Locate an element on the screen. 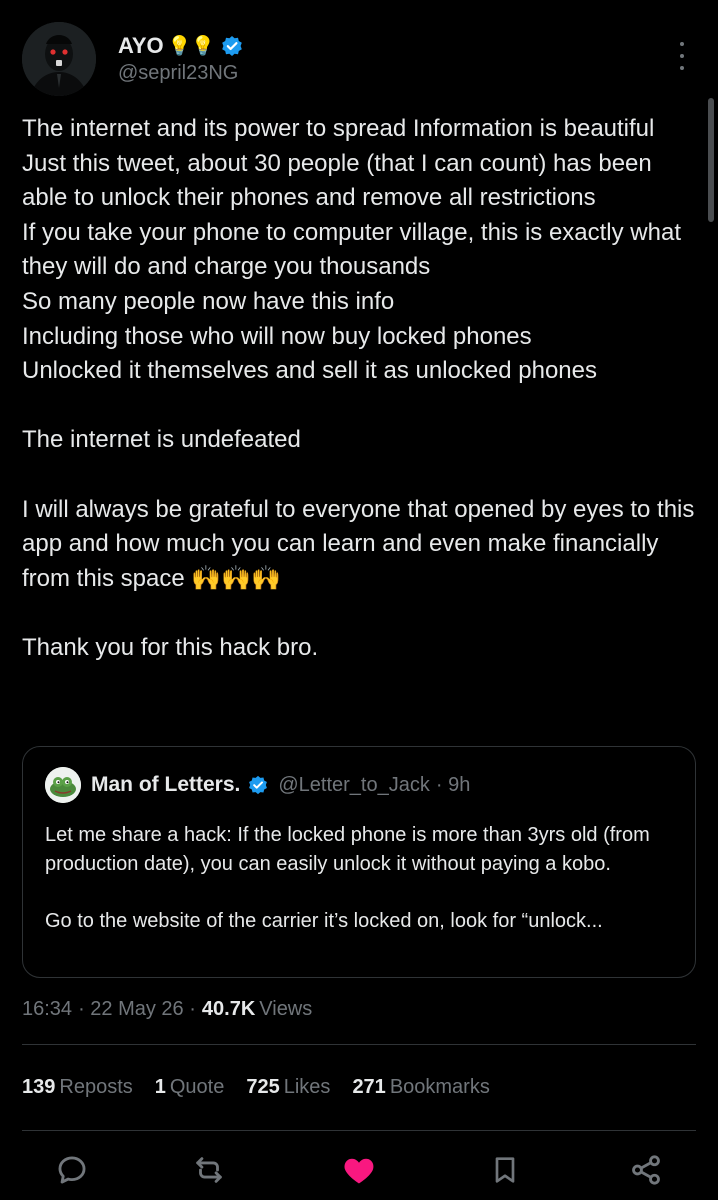 This screenshot has width=718, height=1200. bookmarks-label: Bookmarks is located at coordinates (439, 1086).